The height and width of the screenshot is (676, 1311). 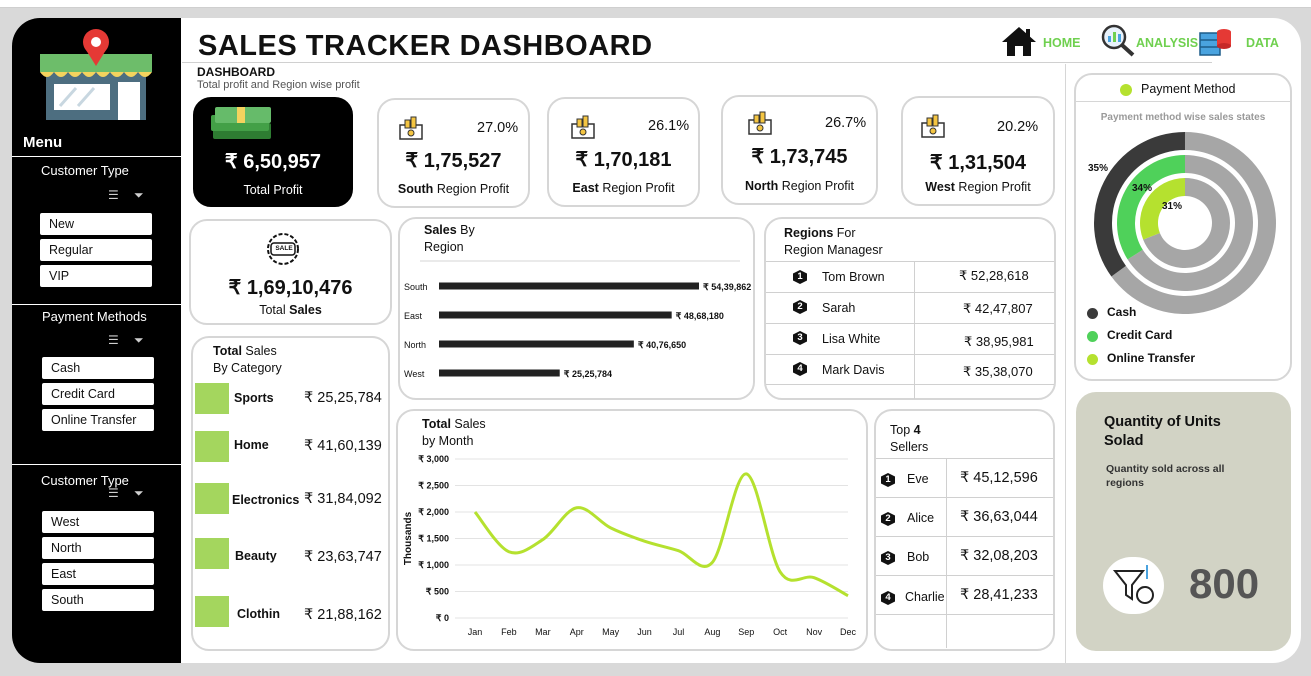 What do you see at coordinates (96, 276) in the screenshot?
I see `filter-customer-vip: VIP` at bounding box center [96, 276].